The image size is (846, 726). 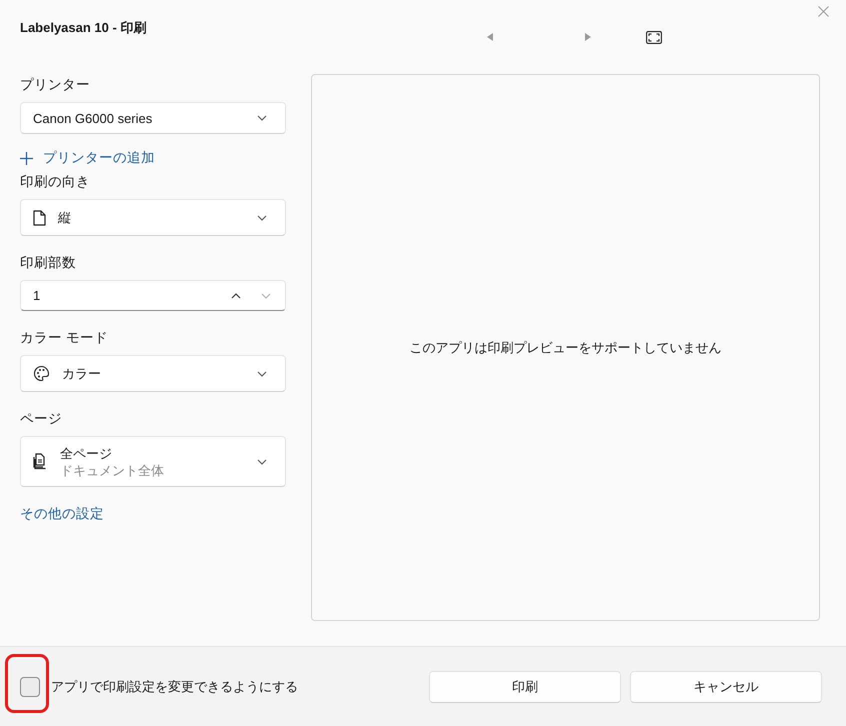 What do you see at coordinates (82, 373) in the screenshot?
I see `select-value: カラー` at bounding box center [82, 373].